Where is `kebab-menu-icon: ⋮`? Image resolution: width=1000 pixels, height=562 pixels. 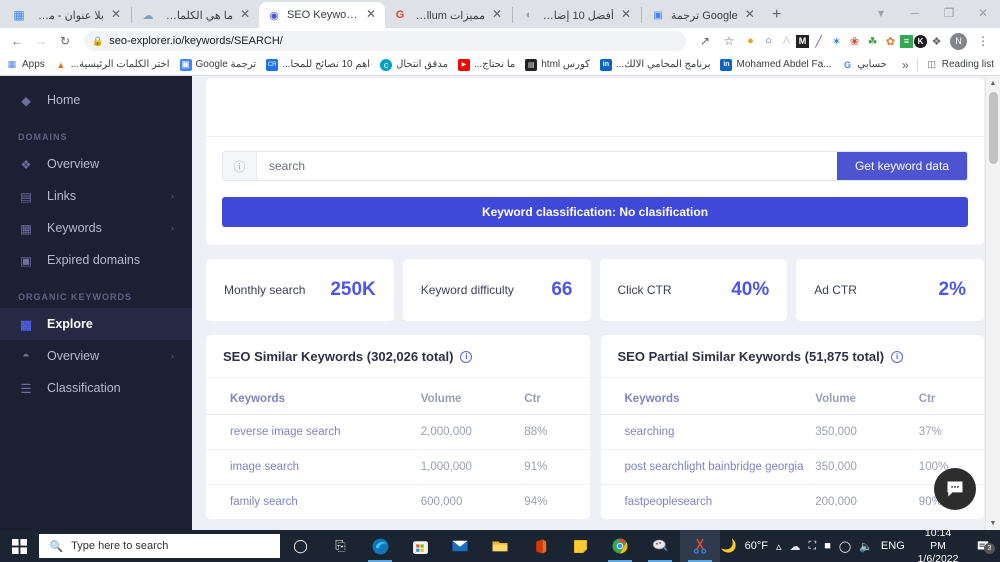
kebab-menu-icon: ⋮ is located at coordinates (983, 41).